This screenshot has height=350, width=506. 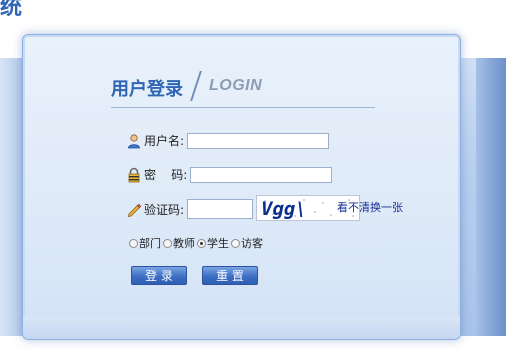 I want to click on role-option-teacher: 教师, so click(x=180, y=243).